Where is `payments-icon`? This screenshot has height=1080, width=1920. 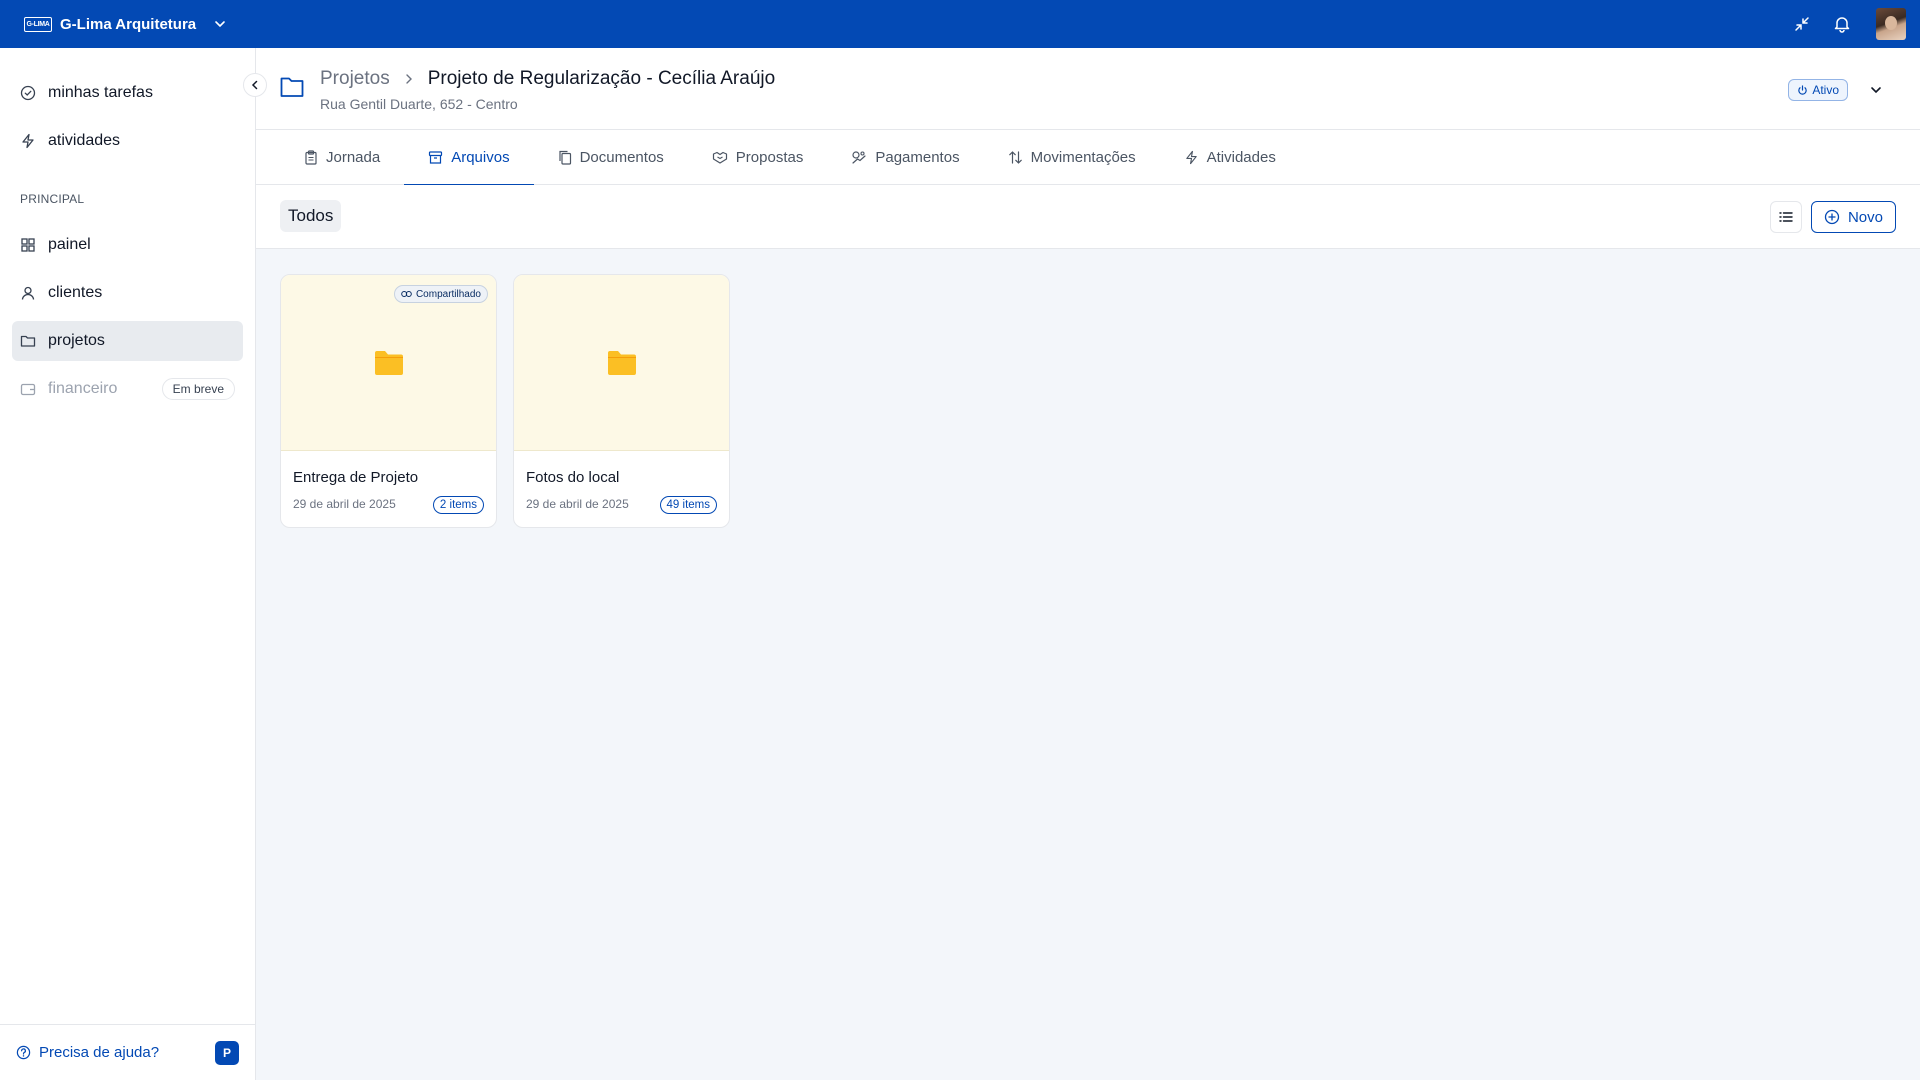
payments-icon is located at coordinates (859, 157).